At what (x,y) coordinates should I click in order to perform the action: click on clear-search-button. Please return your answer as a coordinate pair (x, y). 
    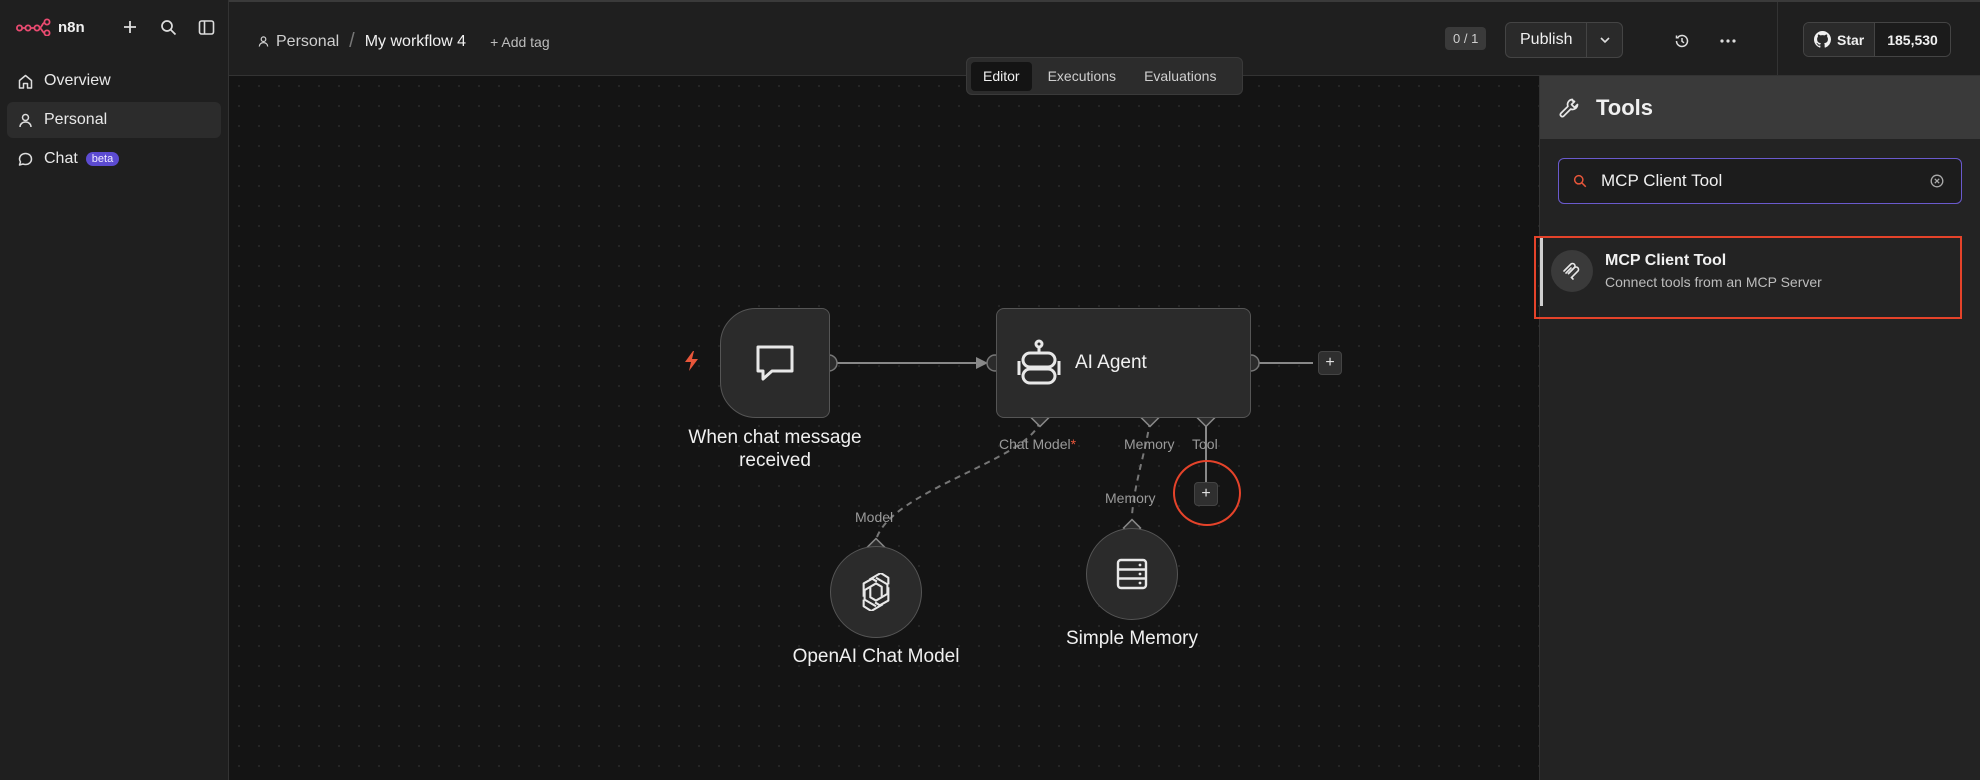
    Looking at the image, I should click on (1937, 181).